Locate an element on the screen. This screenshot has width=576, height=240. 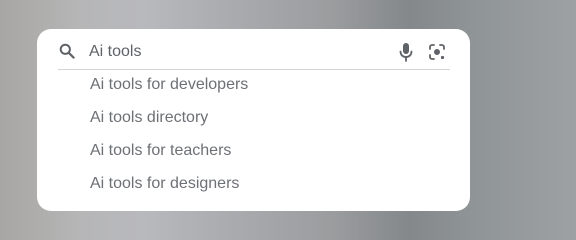
search-bar is located at coordinates (253, 49).